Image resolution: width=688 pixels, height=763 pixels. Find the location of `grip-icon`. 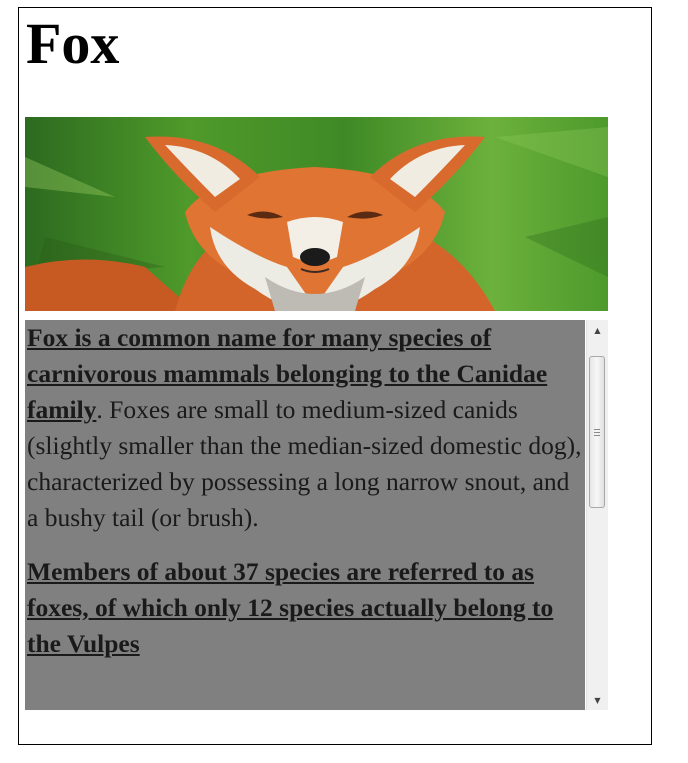

grip-icon is located at coordinates (597, 432).